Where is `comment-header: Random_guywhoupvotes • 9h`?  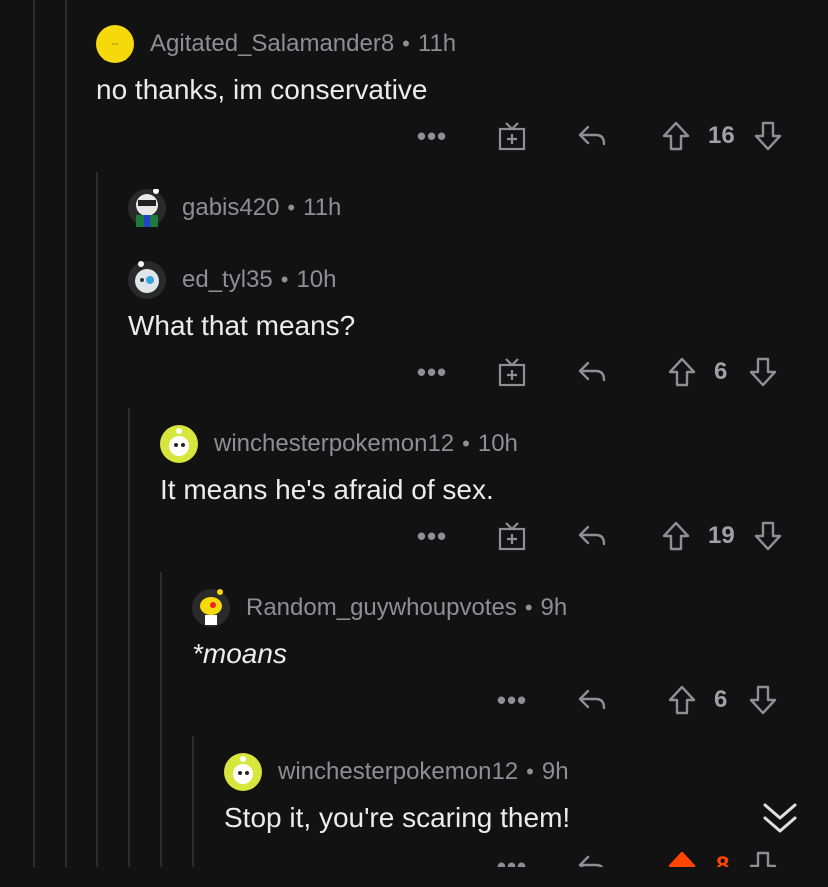
comment-header: Random_guywhoupvotes • 9h is located at coordinates (379, 608).